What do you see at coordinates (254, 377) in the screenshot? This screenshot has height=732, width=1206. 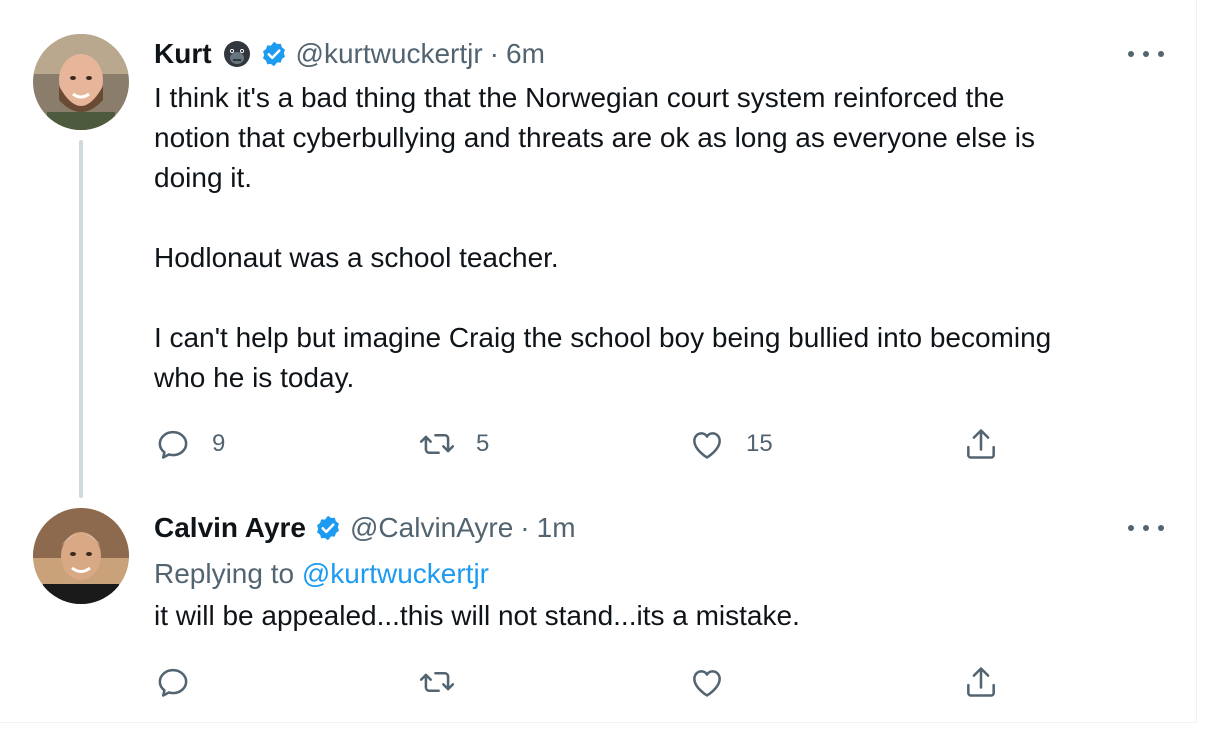 I see `tweet-line: who he is today.` at bounding box center [254, 377].